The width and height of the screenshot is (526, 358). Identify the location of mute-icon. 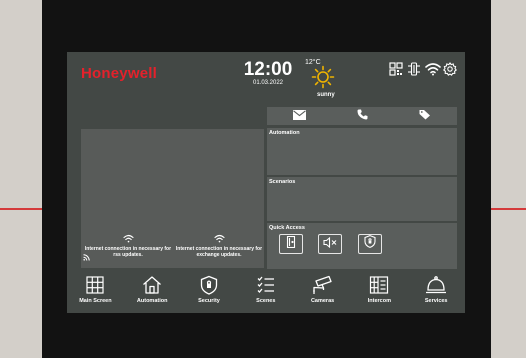
(330, 244).